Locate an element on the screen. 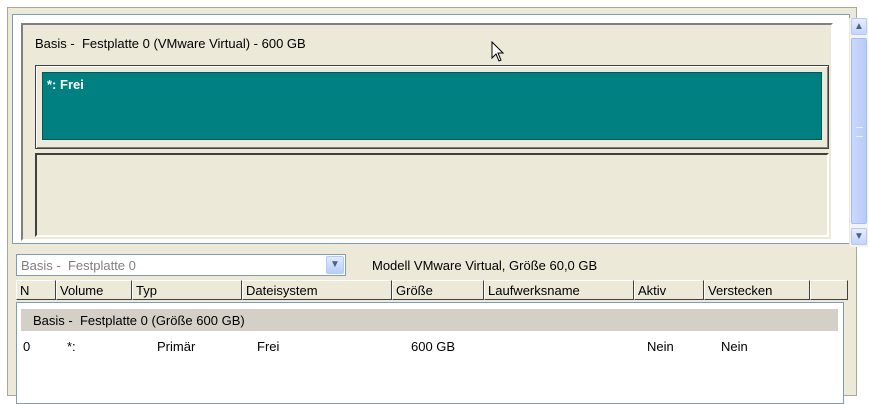 This screenshot has height=404, width=869. column-header-volume: Volume is located at coordinates (94, 290).